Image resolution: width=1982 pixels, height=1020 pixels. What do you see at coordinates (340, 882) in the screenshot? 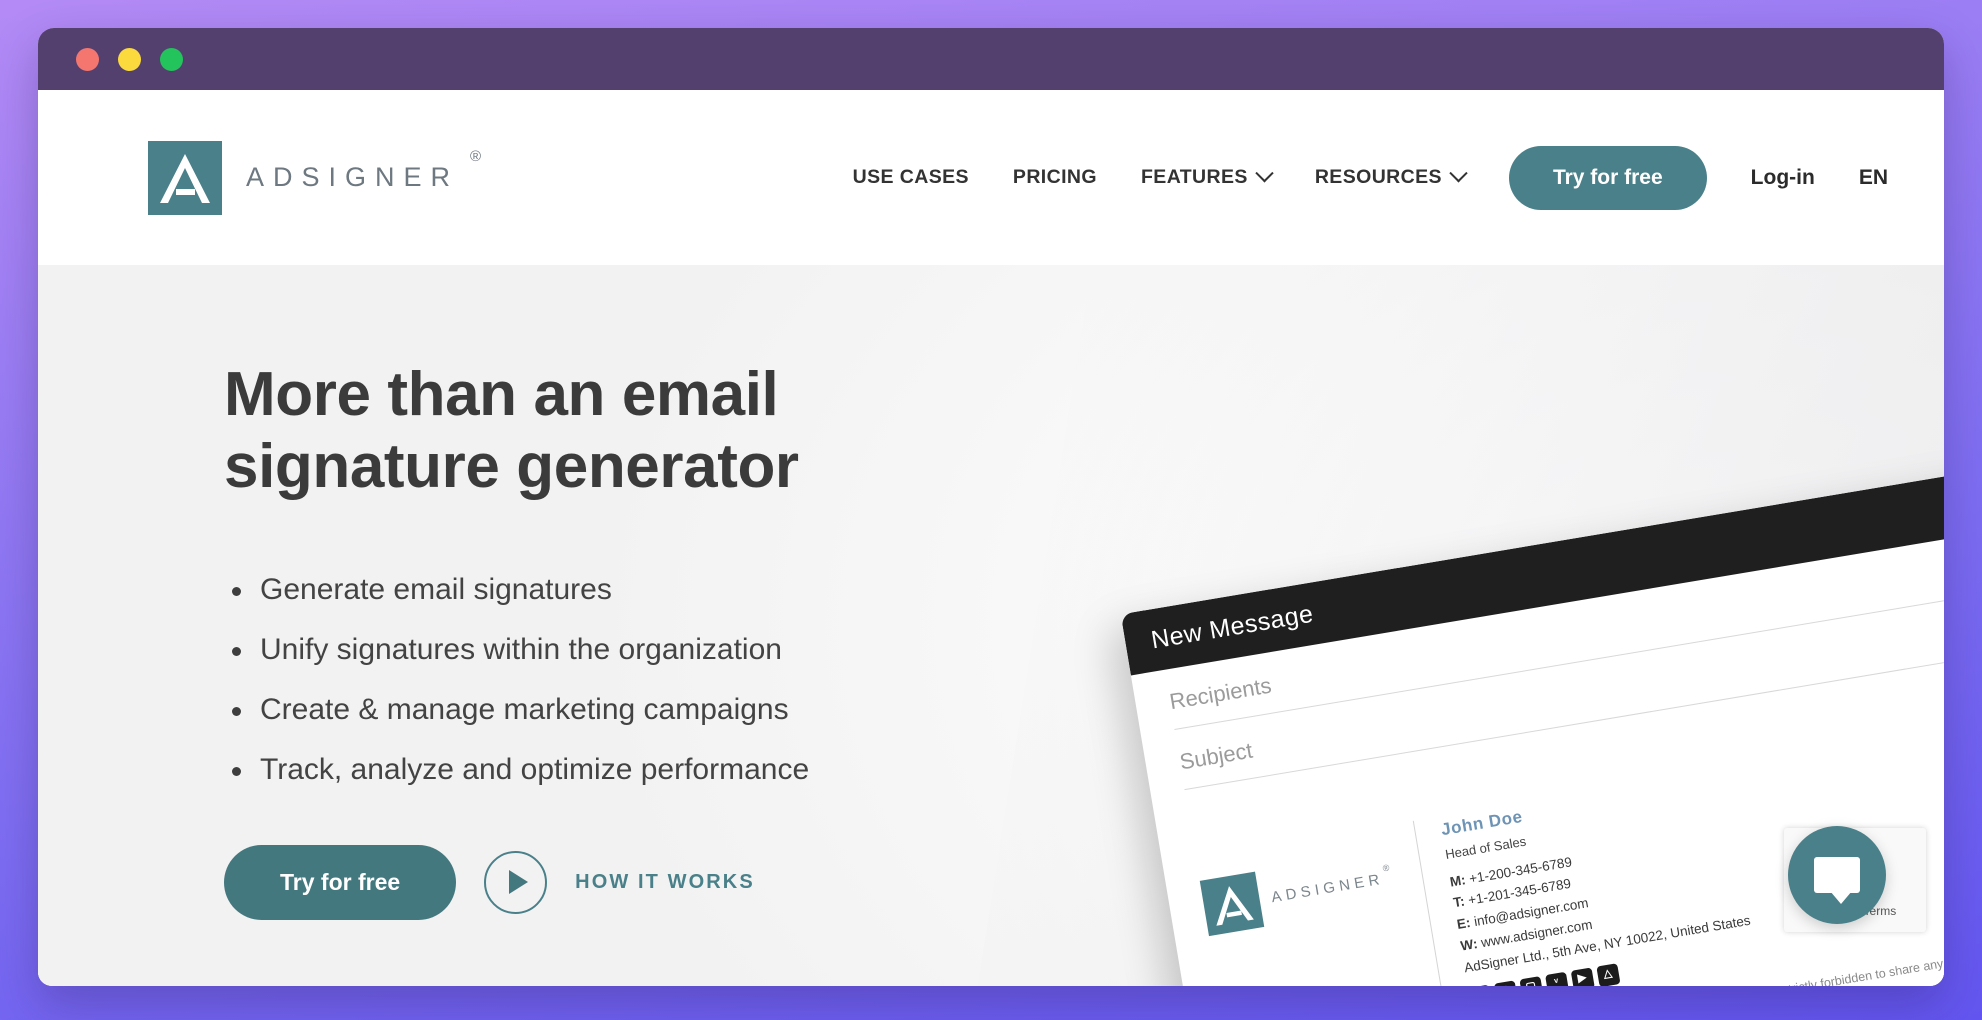
I see `try-for-free-button-hero: Try for free` at bounding box center [340, 882].